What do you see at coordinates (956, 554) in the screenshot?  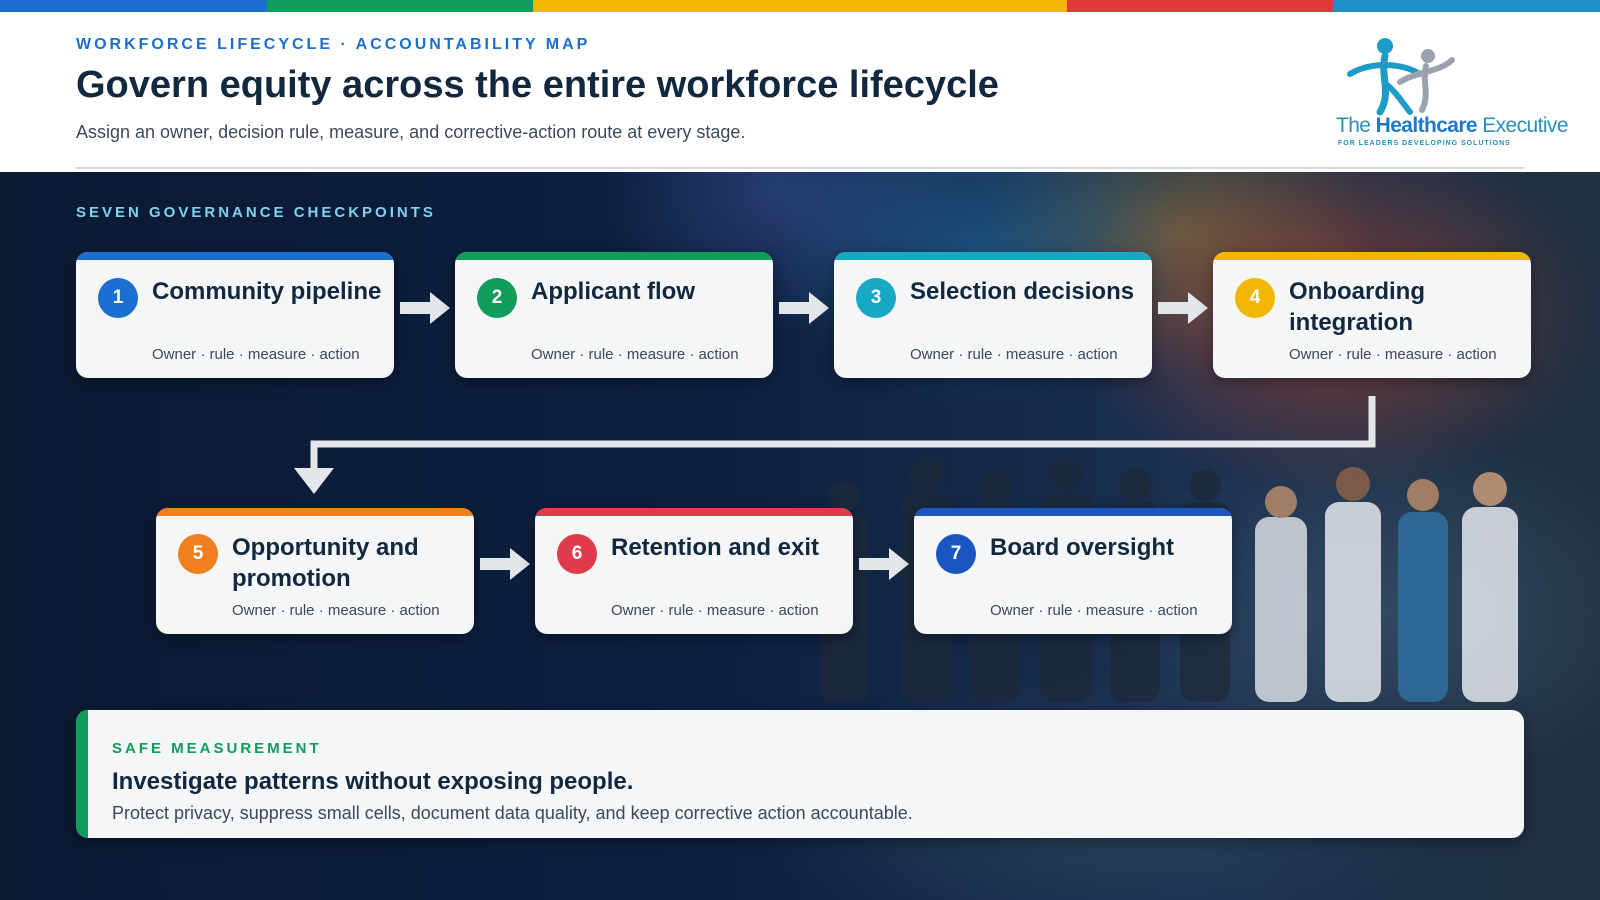 I see `step-number-badge: 7` at bounding box center [956, 554].